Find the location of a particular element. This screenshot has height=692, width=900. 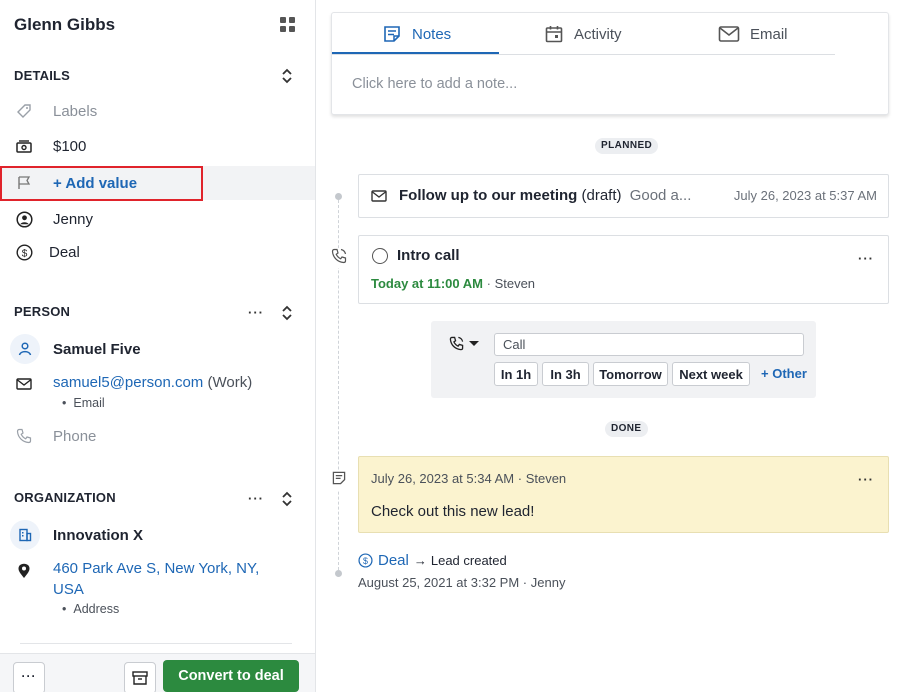

tomorrow-button: Tomorrow is located at coordinates (630, 374).